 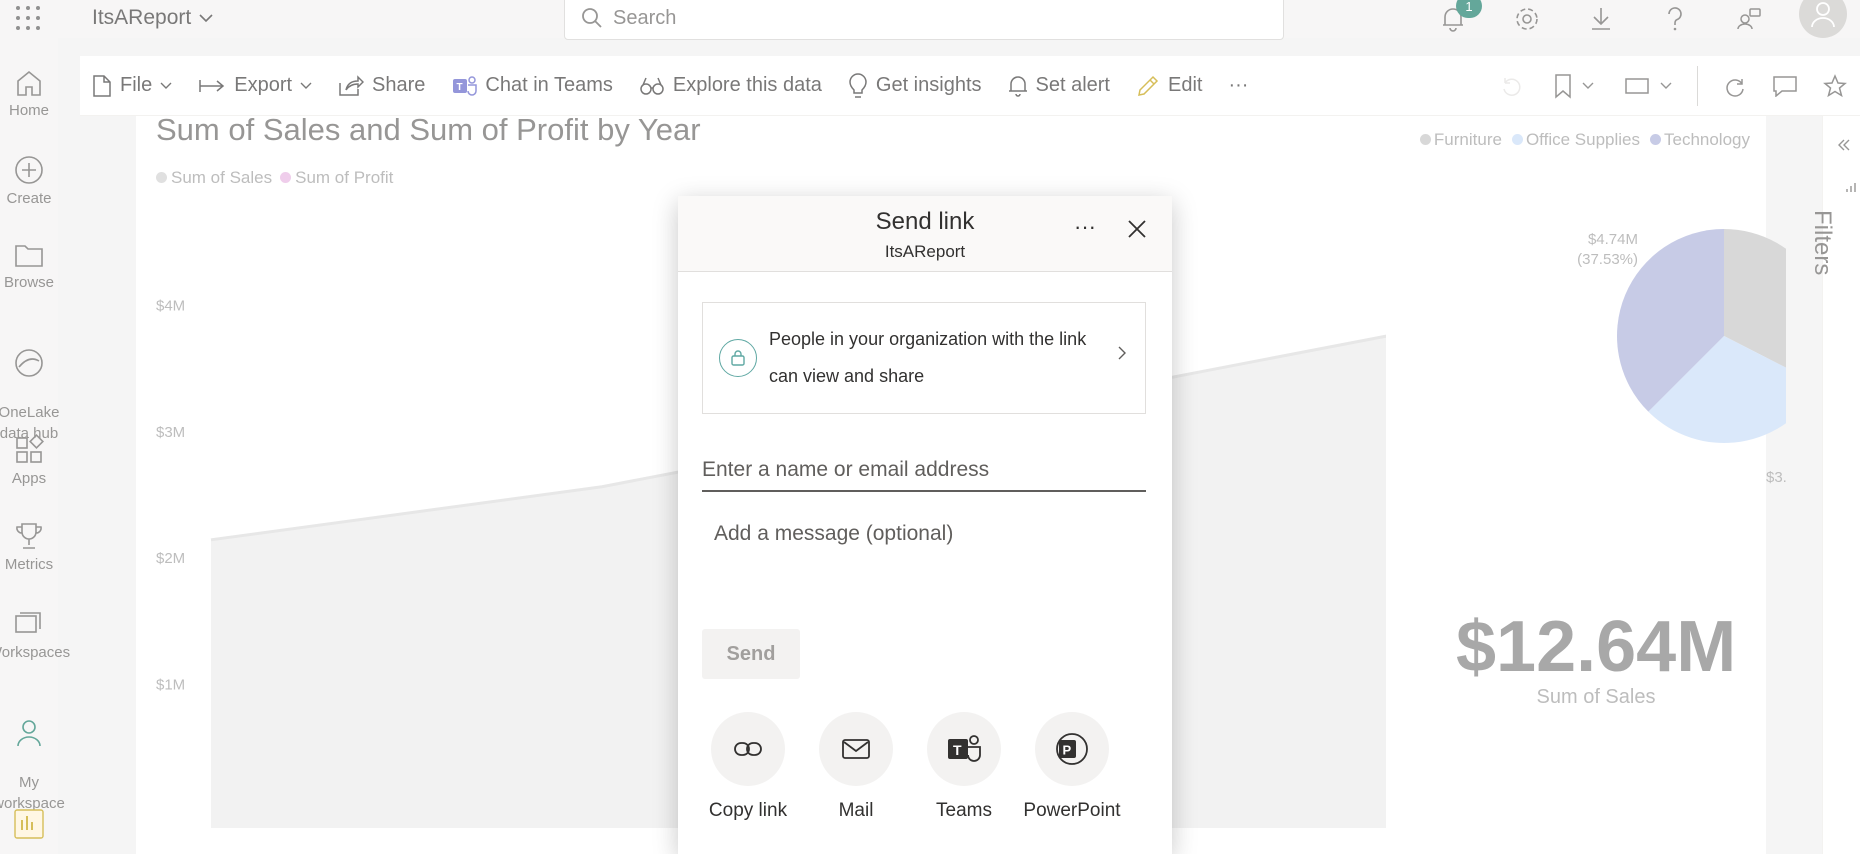 I want to click on copy-link-label: Copy link, so click(x=748, y=810).